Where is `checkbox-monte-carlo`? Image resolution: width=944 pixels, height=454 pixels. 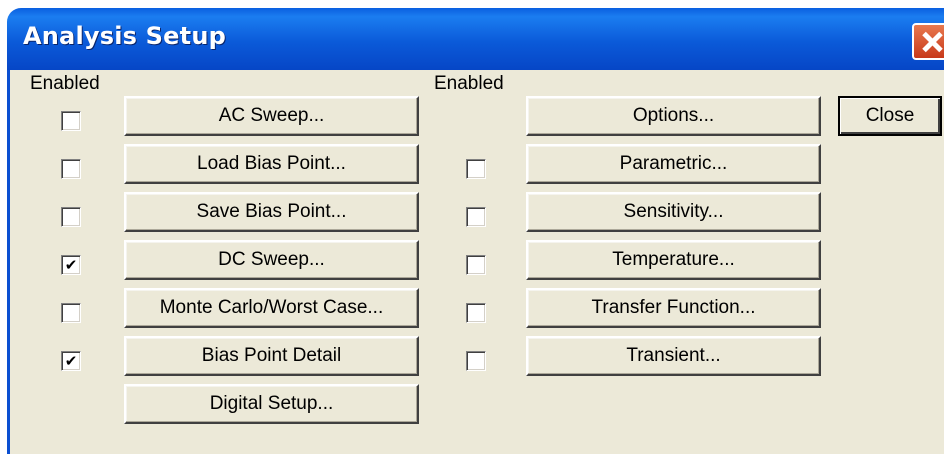 checkbox-monte-carlo is located at coordinates (71, 313).